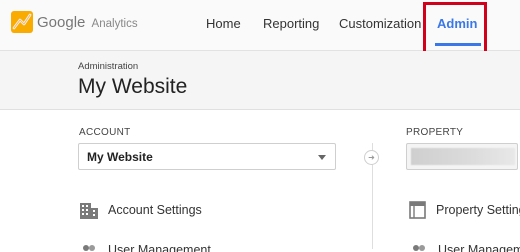 Image resolution: width=520 pixels, height=252 pixels. Describe the element at coordinates (207, 156) in the screenshot. I see `account-select: My Website` at that location.